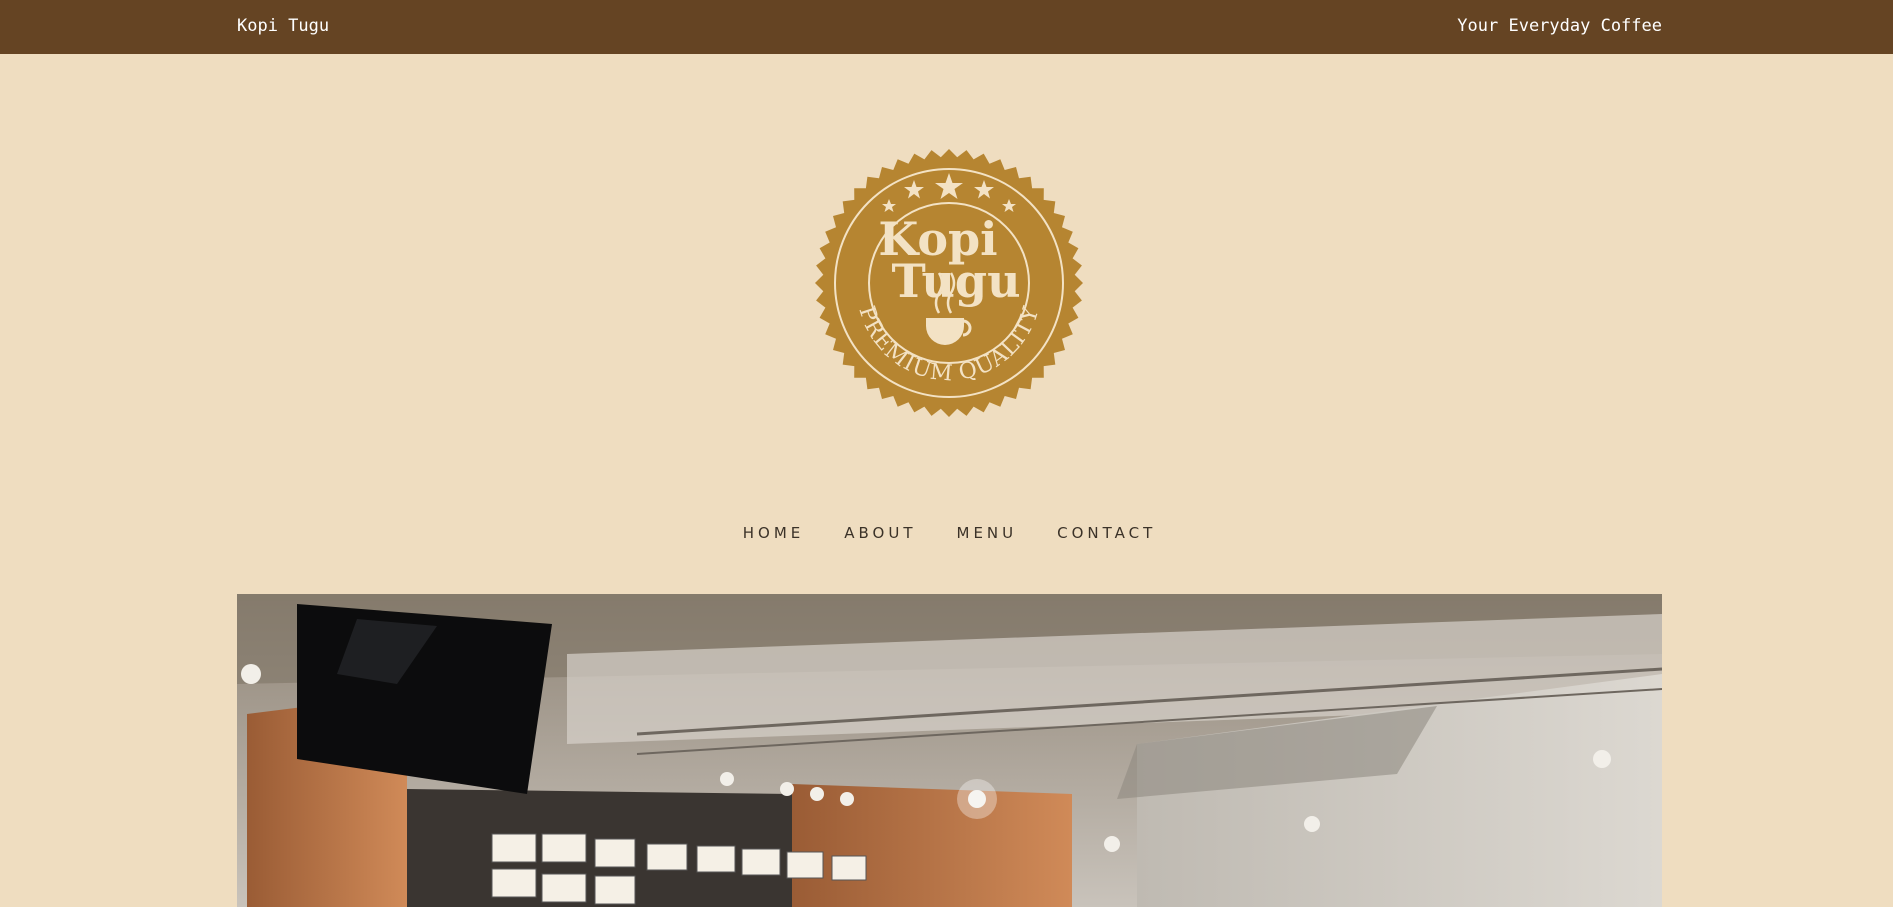 The width and height of the screenshot is (1893, 907). What do you see at coordinates (774, 533) in the screenshot?
I see `nav-home: HOME` at bounding box center [774, 533].